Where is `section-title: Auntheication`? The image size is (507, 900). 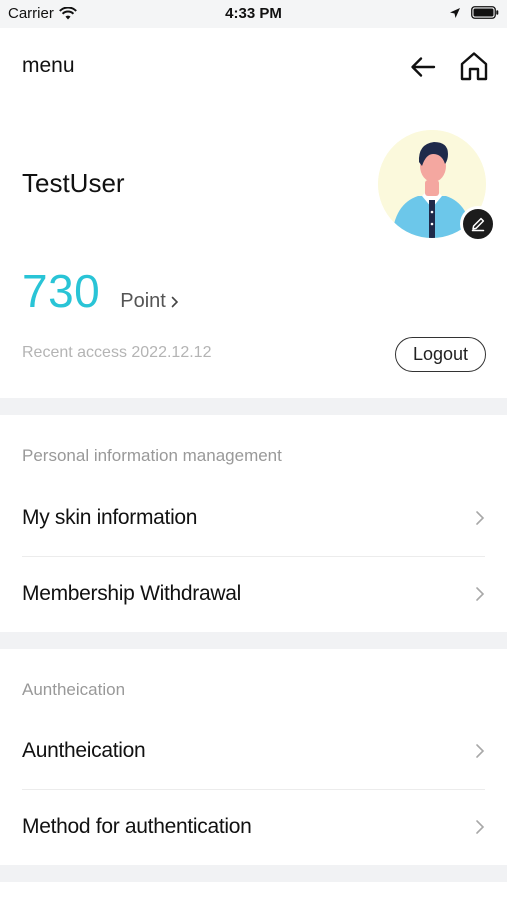
section-title: Auntheication is located at coordinates (74, 689).